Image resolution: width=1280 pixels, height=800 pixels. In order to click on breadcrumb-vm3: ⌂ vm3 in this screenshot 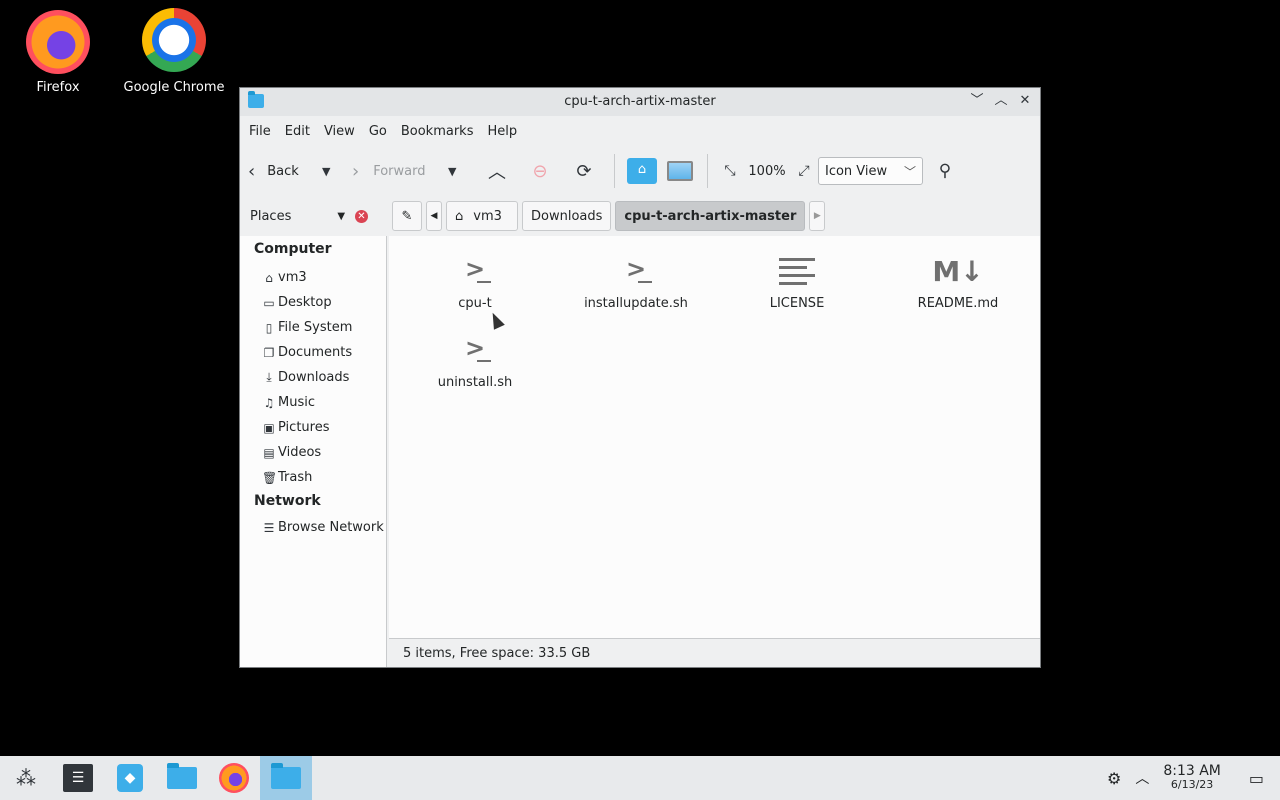, I will do `click(482, 216)`.